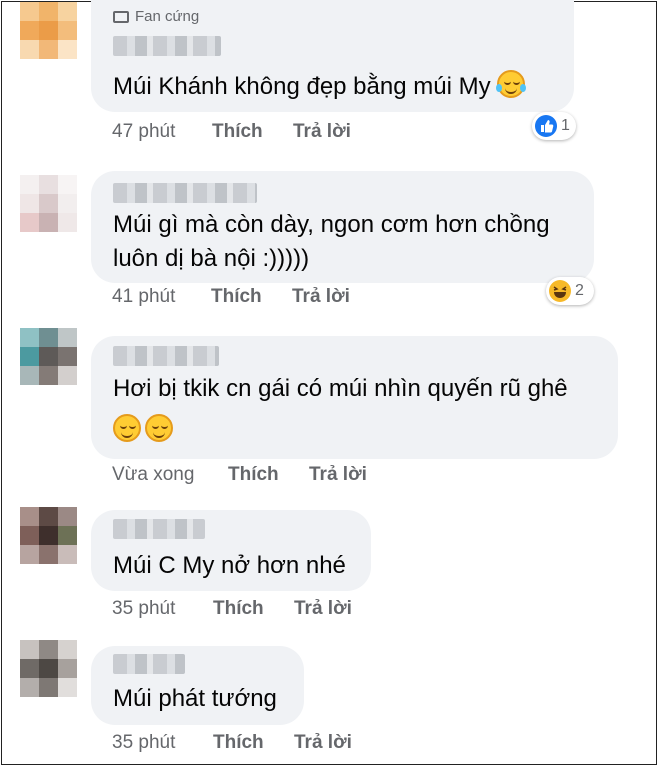 This screenshot has width=660, height=768. What do you see at coordinates (340, 428) in the screenshot?
I see `emoji-row` at bounding box center [340, 428].